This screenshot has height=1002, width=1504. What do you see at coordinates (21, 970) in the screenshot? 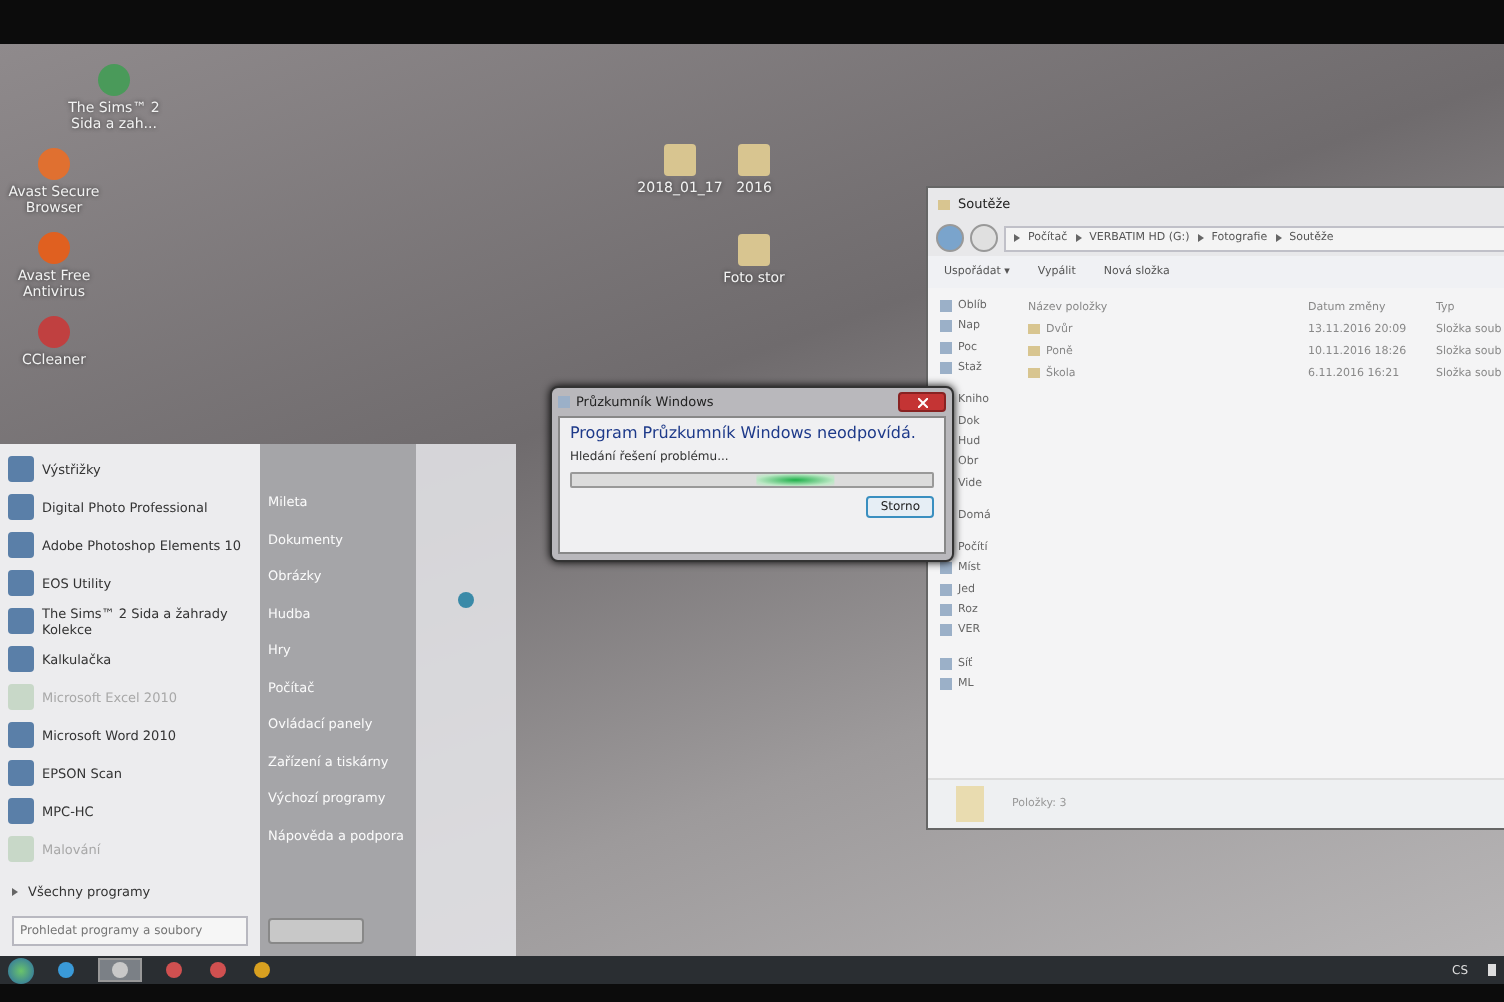
I see `start-button` at bounding box center [21, 970].